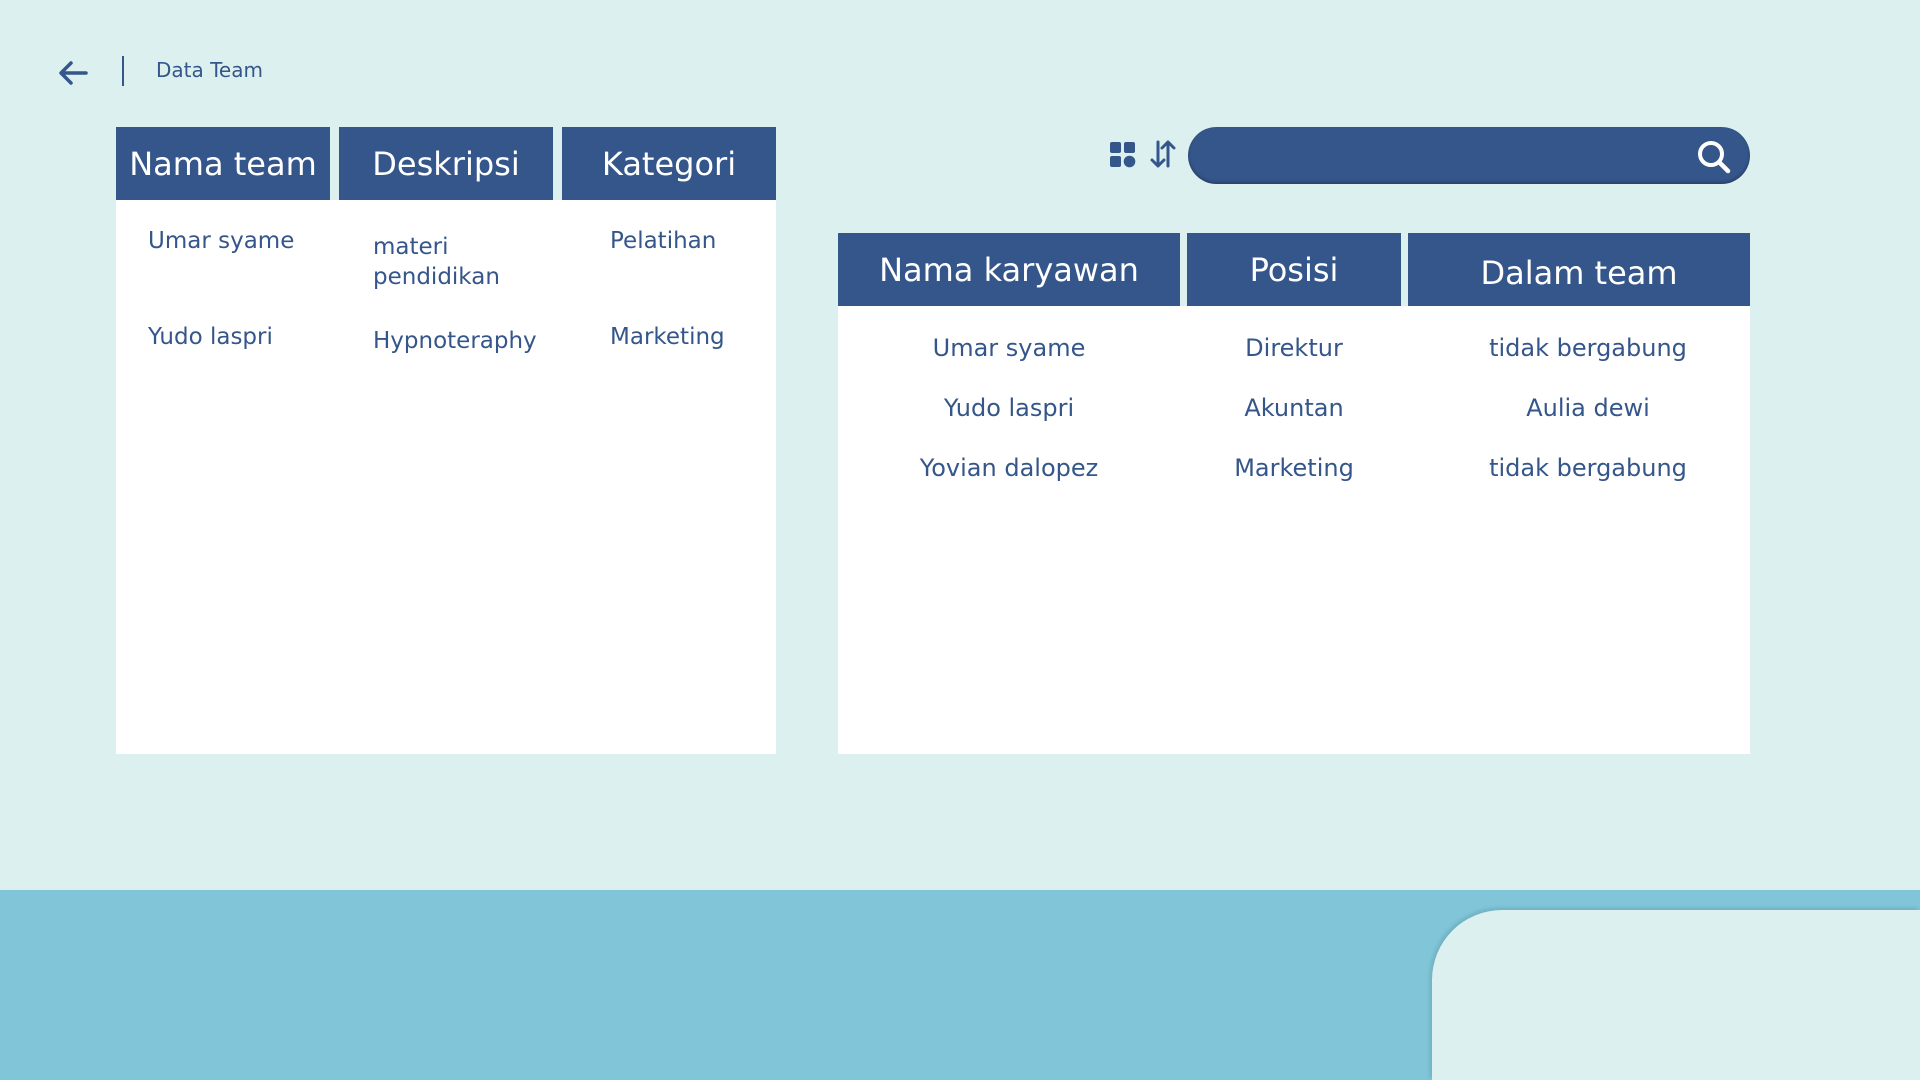 This screenshot has width=1920, height=1080. What do you see at coordinates (667, 337) in the screenshot?
I see `team-cell-kategori: Marketing` at bounding box center [667, 337].